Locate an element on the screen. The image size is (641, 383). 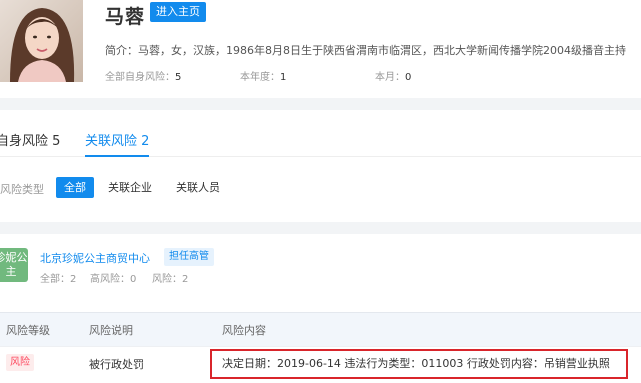
tab-related-risk: 关联风险 2 is located at coordinates (117, 139).